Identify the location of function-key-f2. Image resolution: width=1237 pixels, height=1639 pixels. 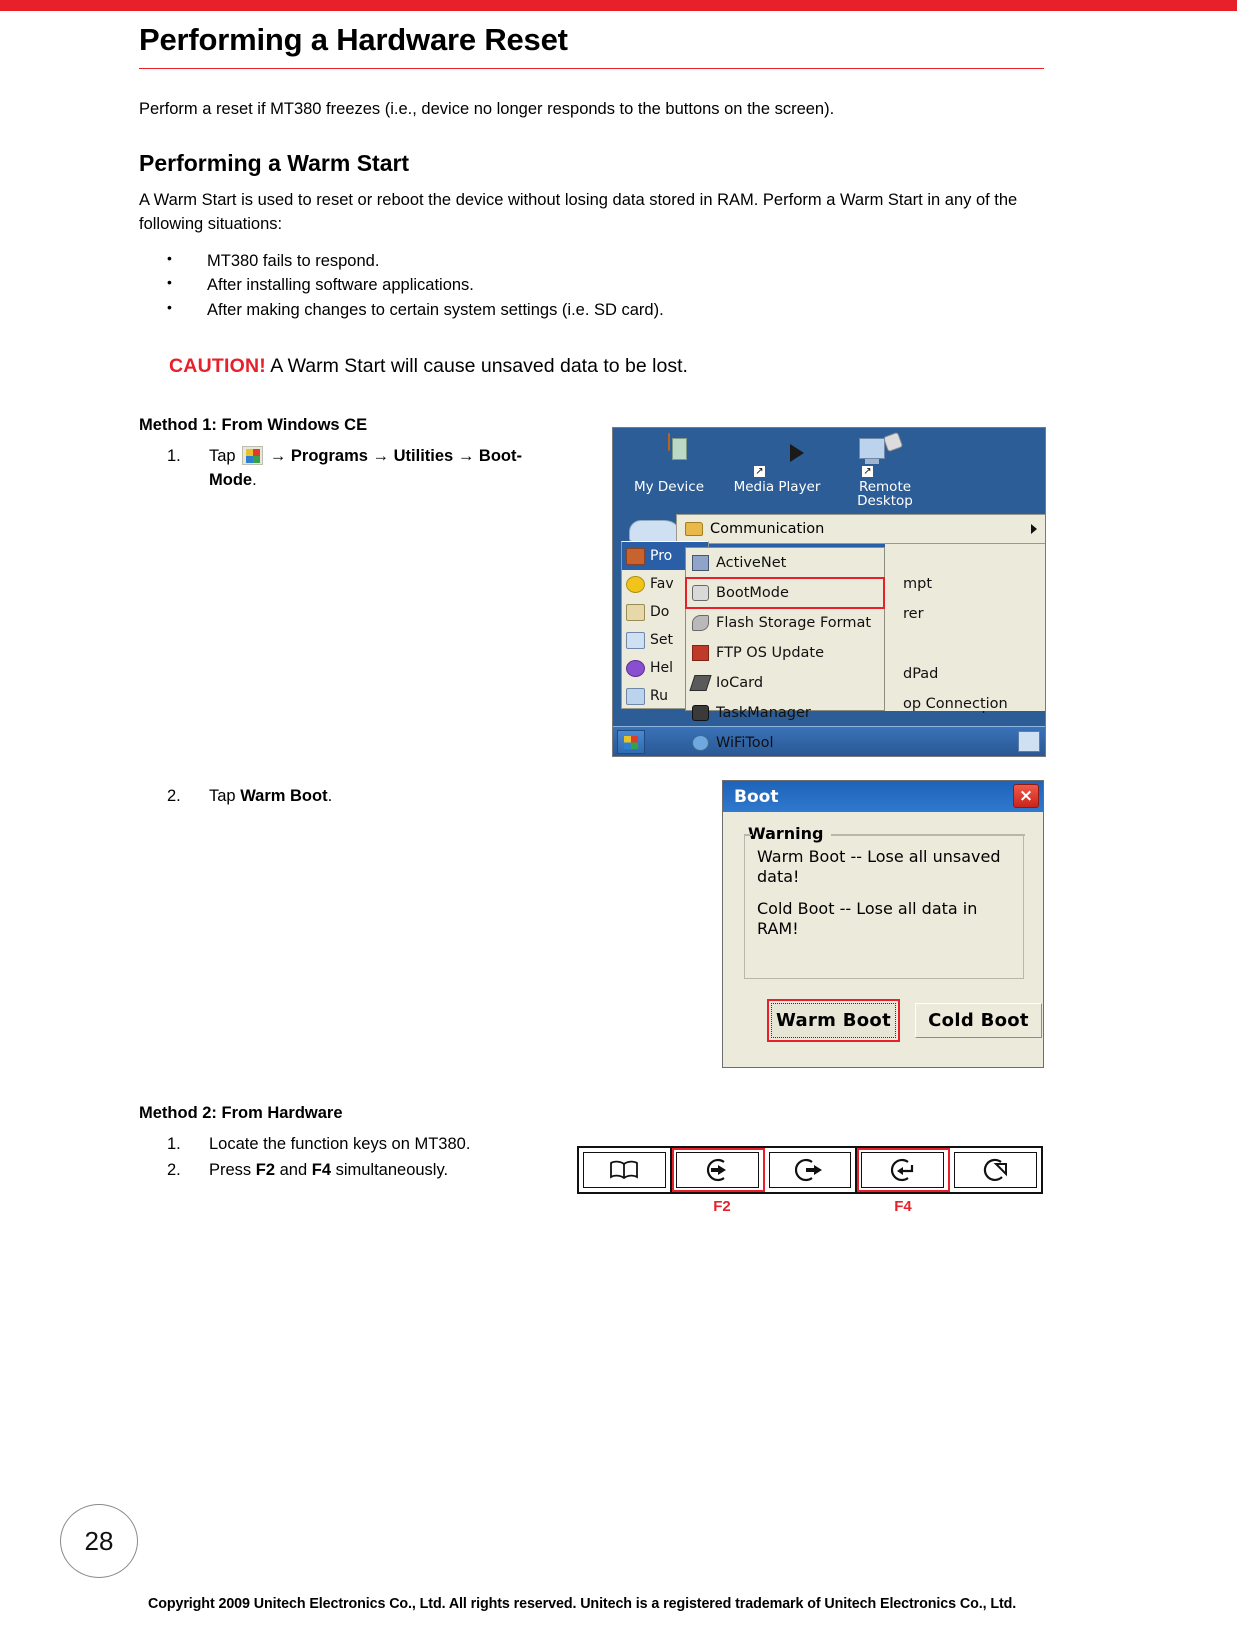
(718, 1170).